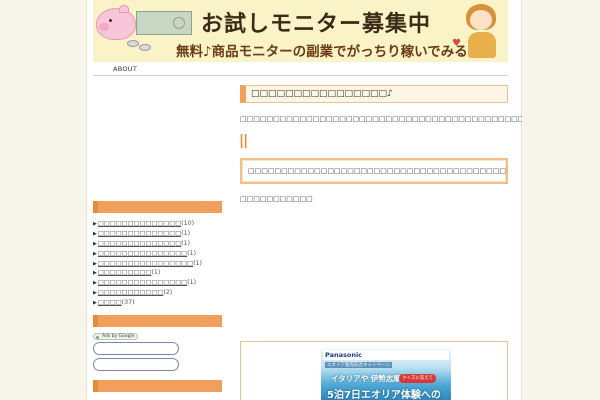 Image resolution: width=600 pixels, height=400 pixels. I want to click on header-banner: お試しモニター募集中 無料♪商品モニターの副業でがっちり稼いでみる ♥, so click(300, 31).